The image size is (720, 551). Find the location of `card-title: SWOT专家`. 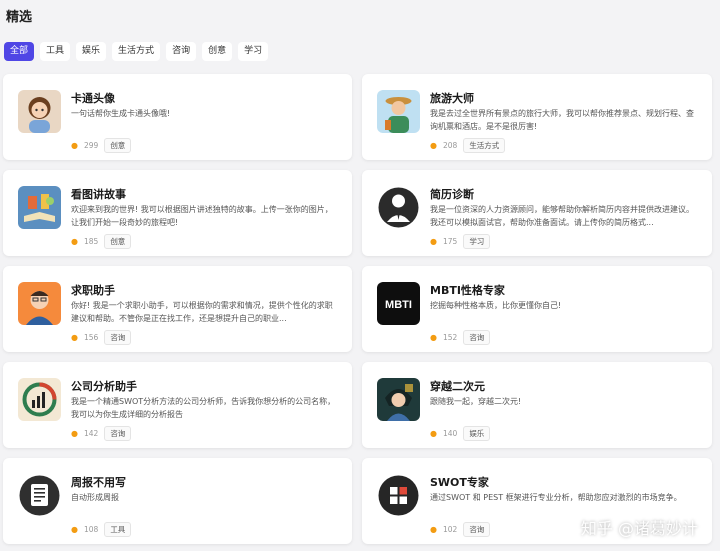

card-title: SWOT专家 is located at coordinates (459, 482).